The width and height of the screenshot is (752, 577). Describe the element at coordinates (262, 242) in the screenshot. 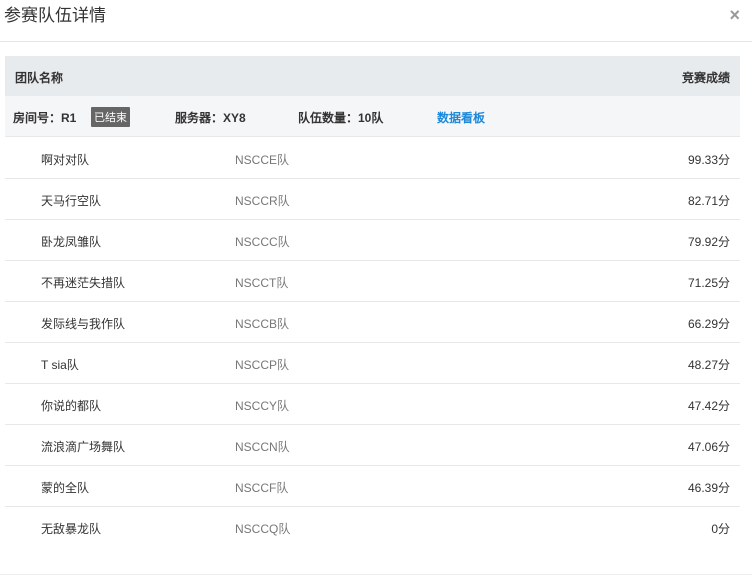

I see `team-code: NSCCC队` at that location.